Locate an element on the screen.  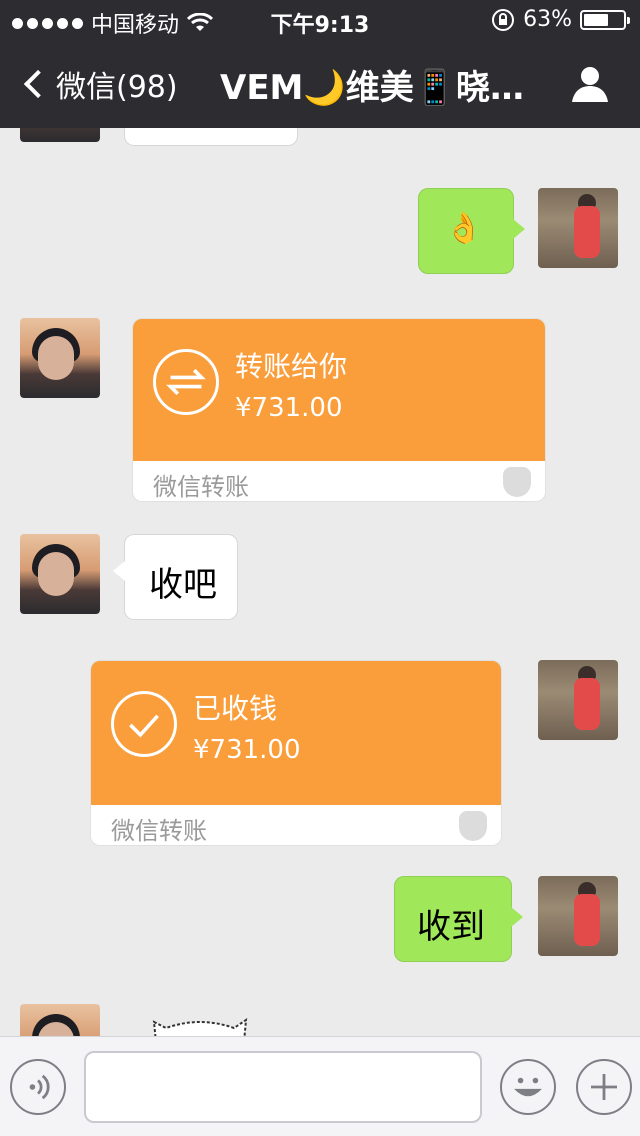
transfer-card-received: 已收钱 ¥731.00 微信转账 is located at coordinates (296, 753).